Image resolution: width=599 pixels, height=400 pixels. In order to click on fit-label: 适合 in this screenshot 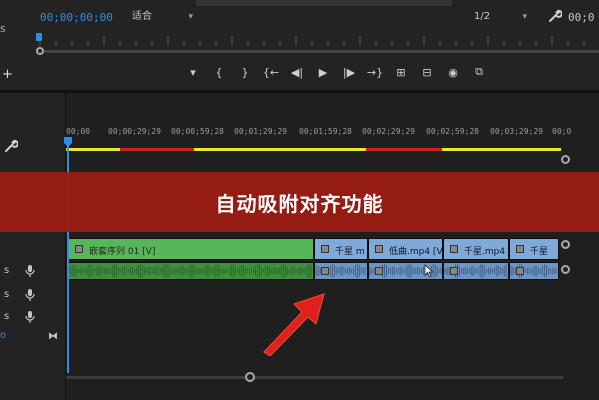, I will do `click(142, 16)`.